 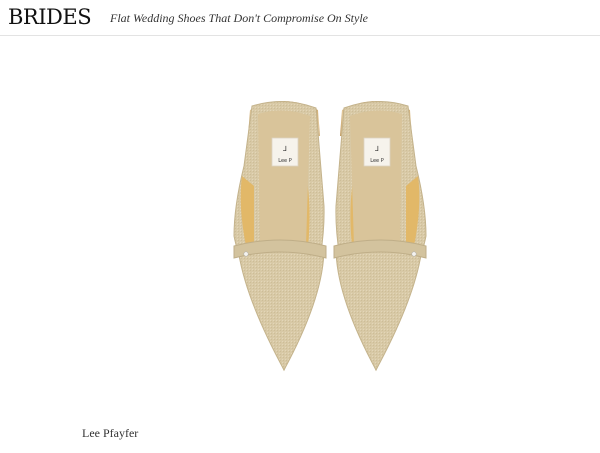 I want to click on left-label-text: Lee P, so click(x=284, y=161).